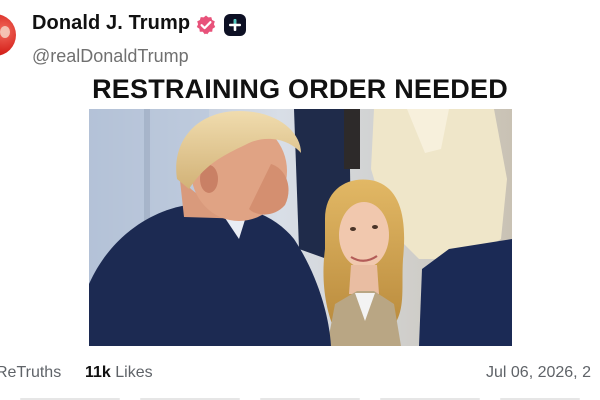 Image resolution: width=600 pixels, height=400 pixels. I want to click on retruths-stat: ReTruths, so click(30, 373).